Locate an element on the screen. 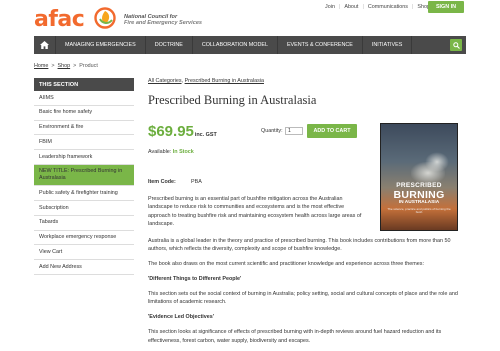 The image size is (500, 351). top-link-join: Join is located at coordinates (330, 7).